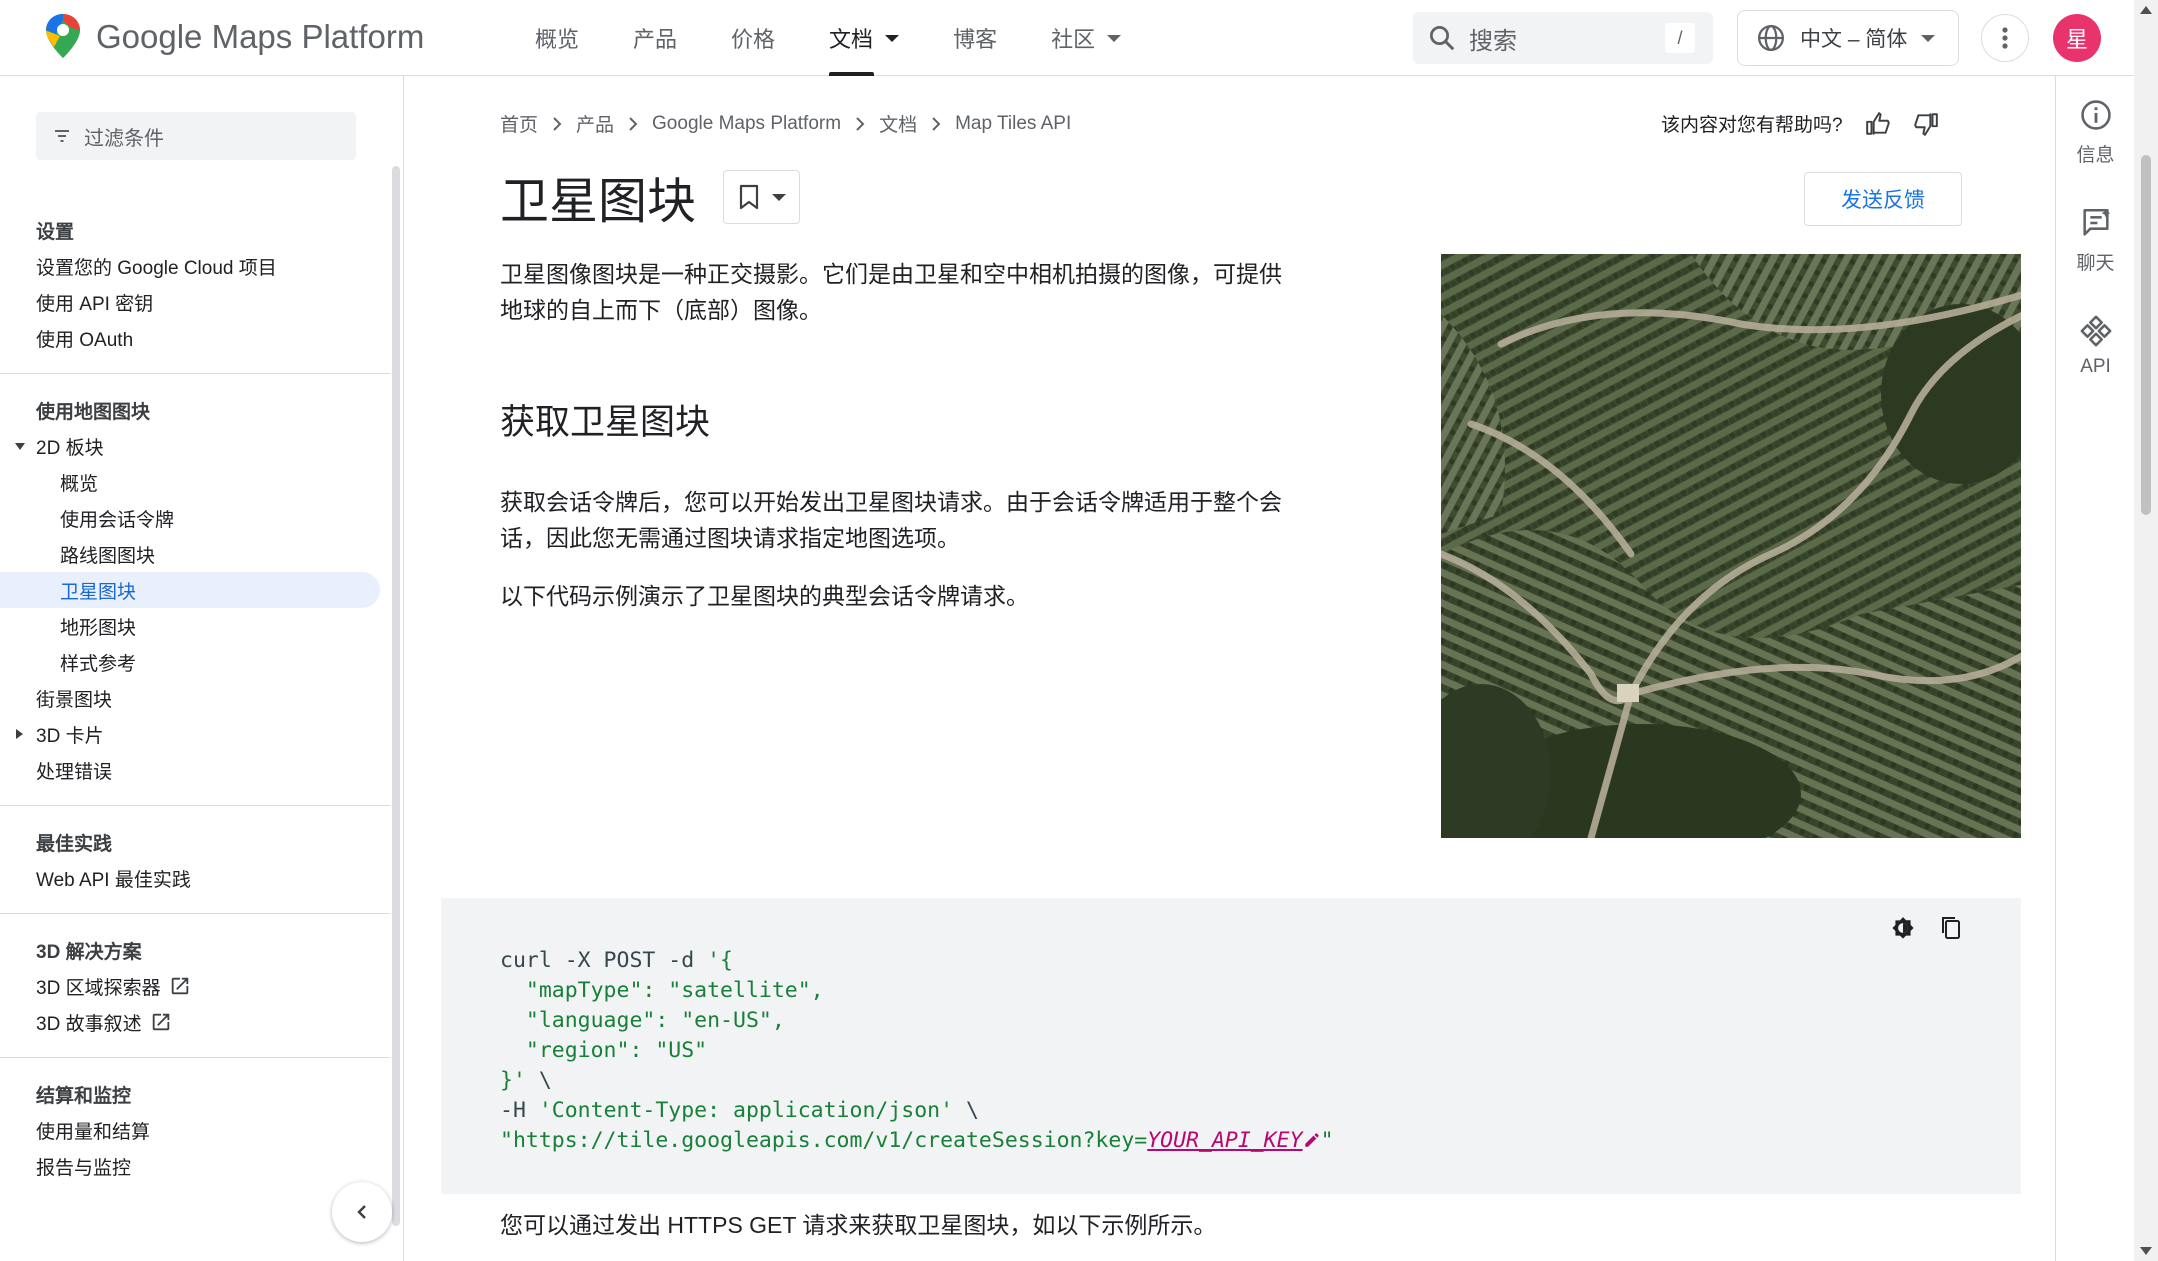 This screenshot has height=1261, width=2158. I want to click on sidebar-item-3d-area-explorer: 3D 区域探索器, so click(195, 986).